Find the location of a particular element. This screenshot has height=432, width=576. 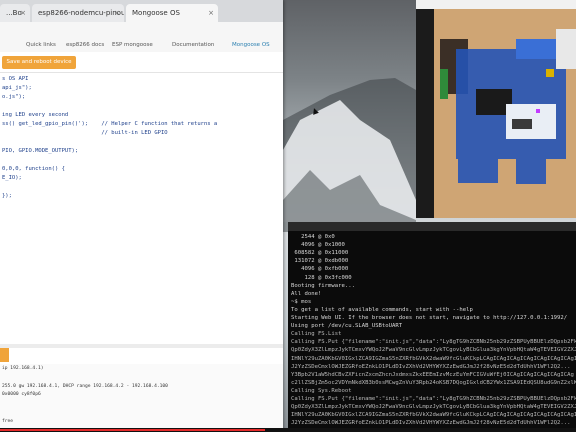

console-line: ip 192.168.4.1) is located at coordinates (23, 368).